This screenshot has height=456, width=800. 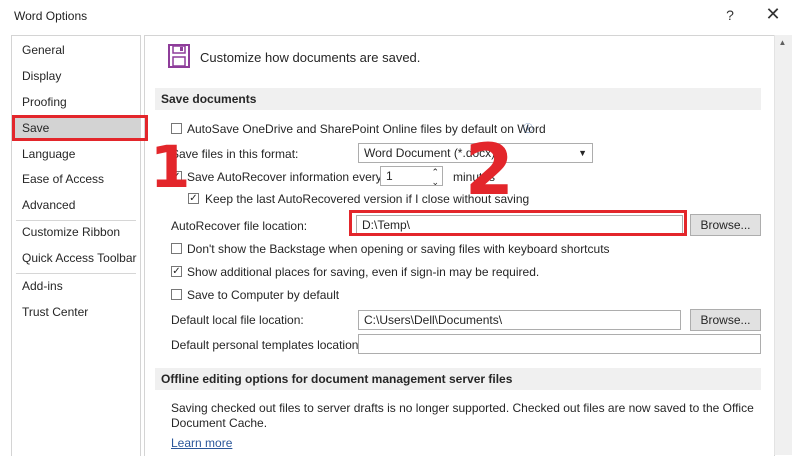 I want to click on autorecover-location-label: AutoRecover file location:, so click(x=239, y=226).